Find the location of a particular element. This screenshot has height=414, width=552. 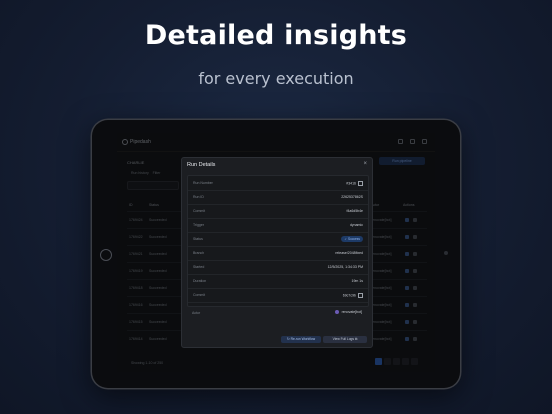

avatar is located at coordinates (336, 312).